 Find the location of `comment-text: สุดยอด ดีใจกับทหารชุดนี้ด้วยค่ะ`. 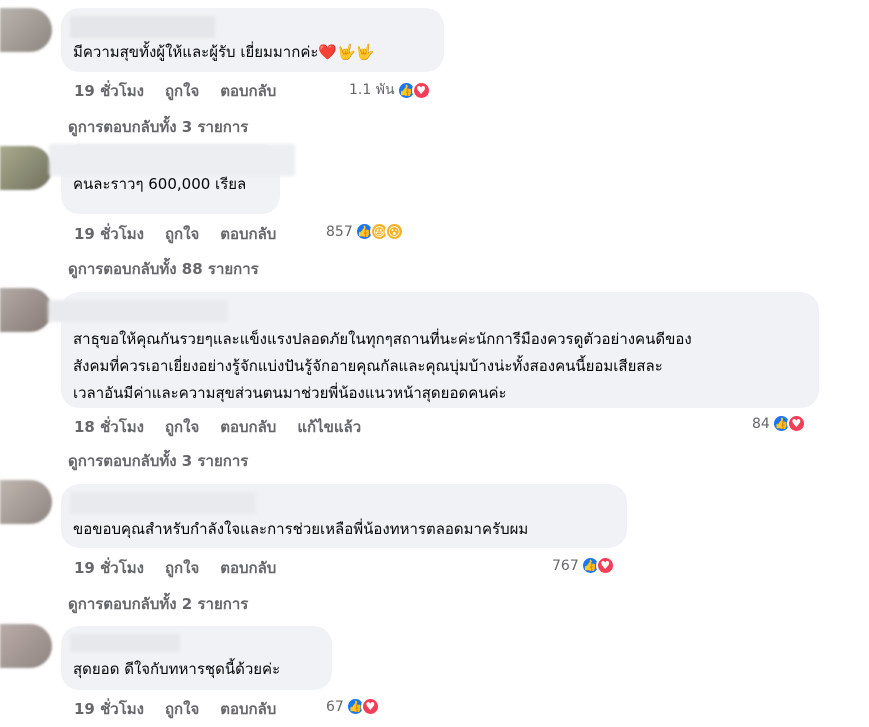

comment-text: สุดยอด ดีใจกับทหารชุดนี้ด้วยค่ะ is located at coordinates (177, 669).